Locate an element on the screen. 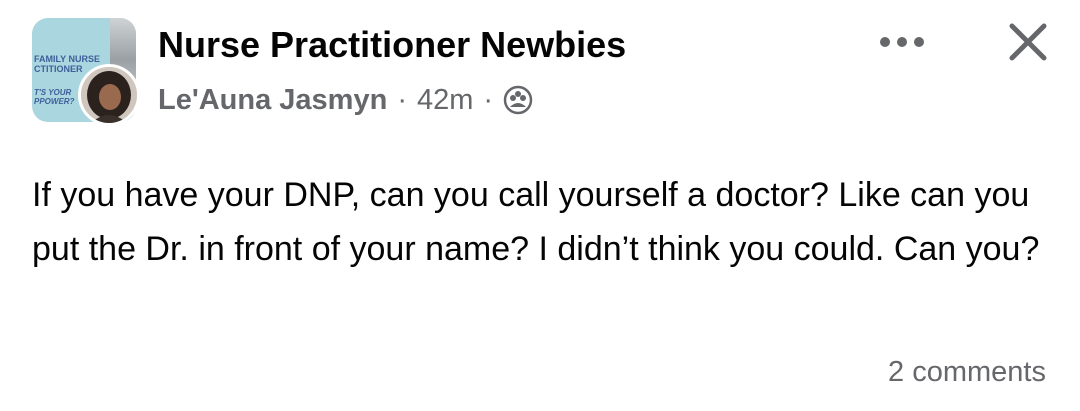 The width and height of the screenshot is (1080, 411). close-button is located at coordinates (1028, 42).